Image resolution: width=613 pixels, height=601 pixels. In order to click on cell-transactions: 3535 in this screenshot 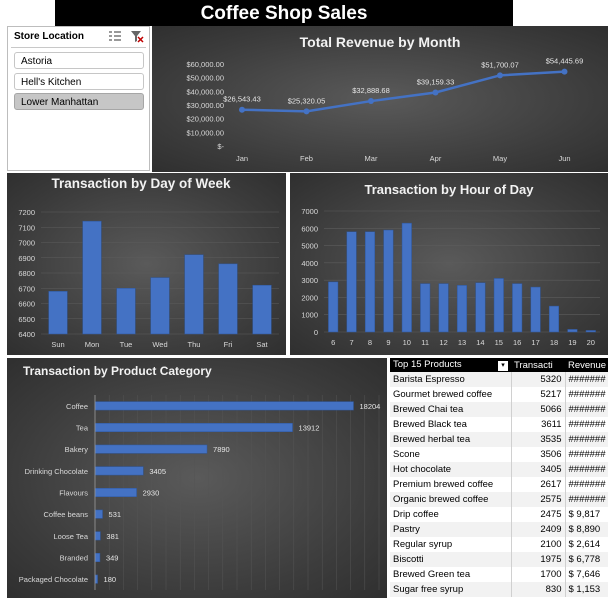, I will do `click(537, 439)`.